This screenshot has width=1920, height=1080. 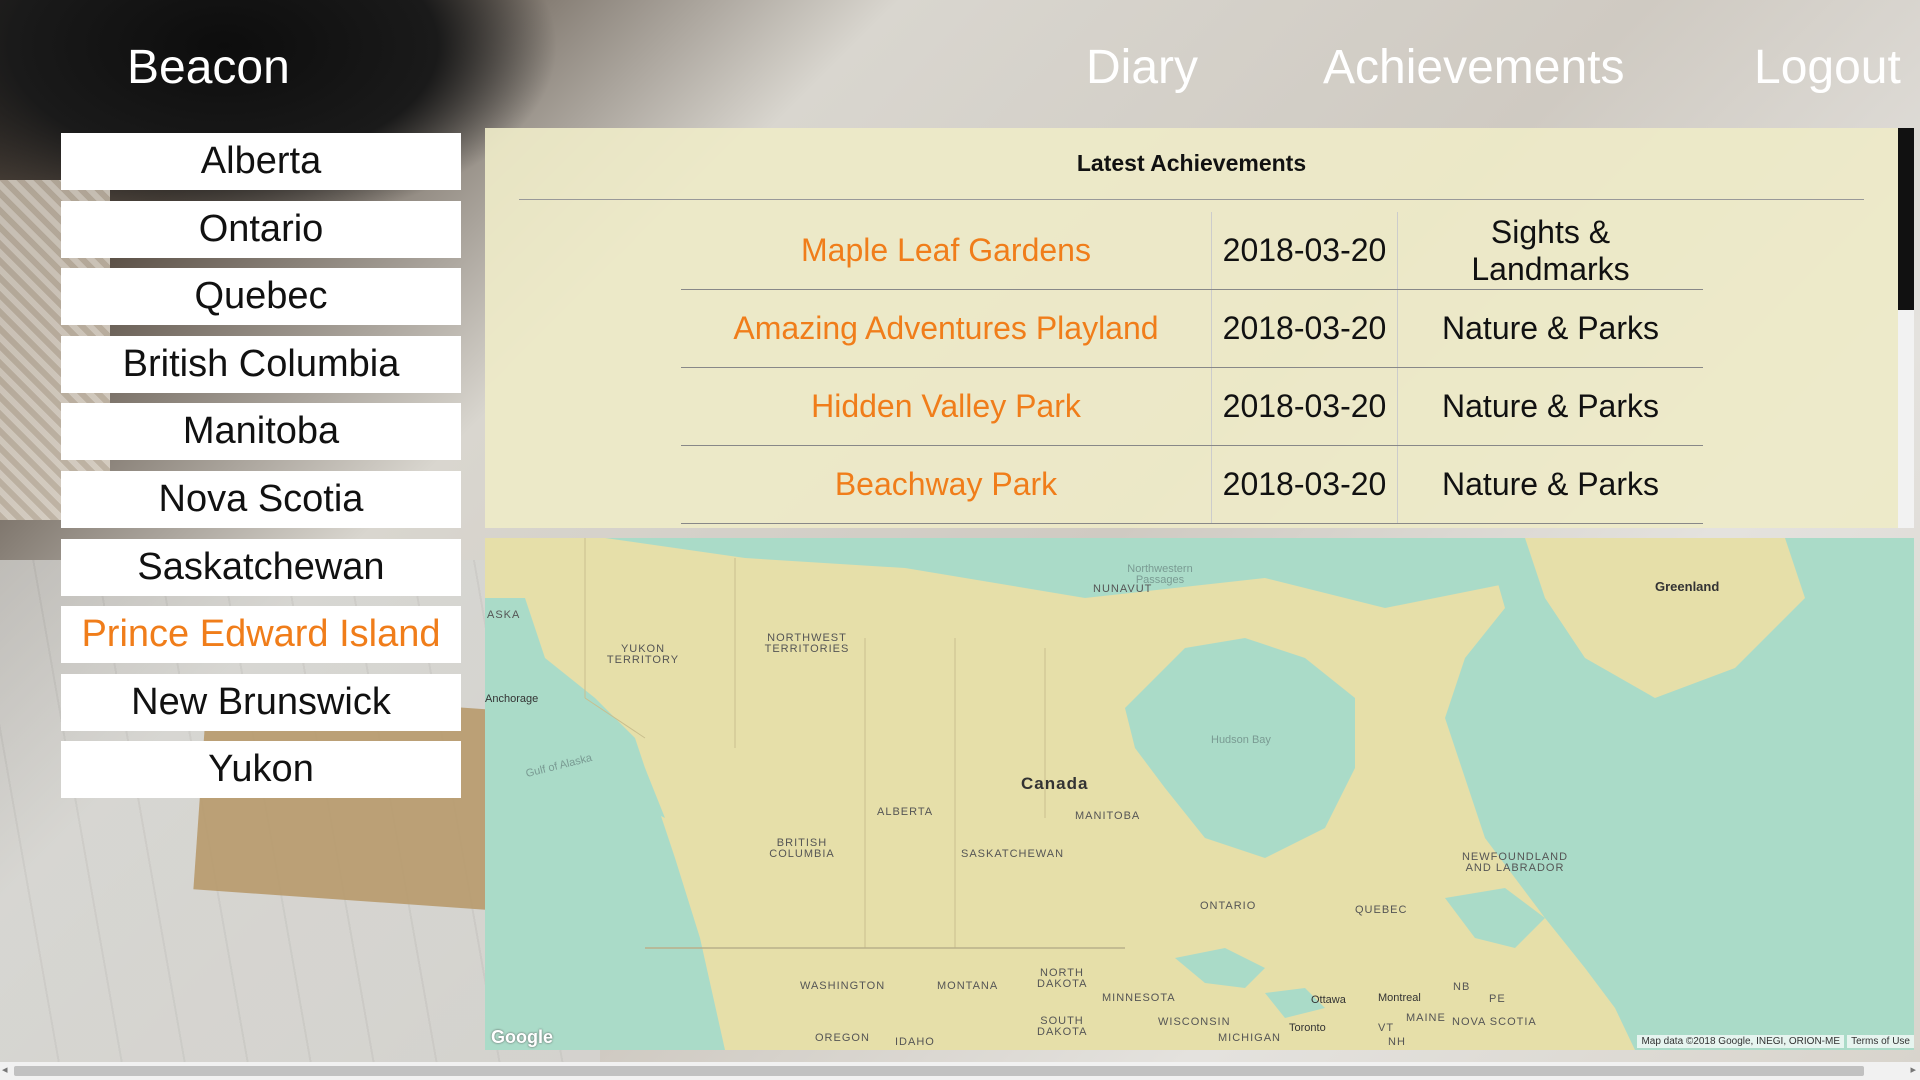 What do you see at coordinates (1062, 978) in the screenshot?
I see `map-label-north-dakota: NORTH DAKOTA` at bounding box center [1062, 978].